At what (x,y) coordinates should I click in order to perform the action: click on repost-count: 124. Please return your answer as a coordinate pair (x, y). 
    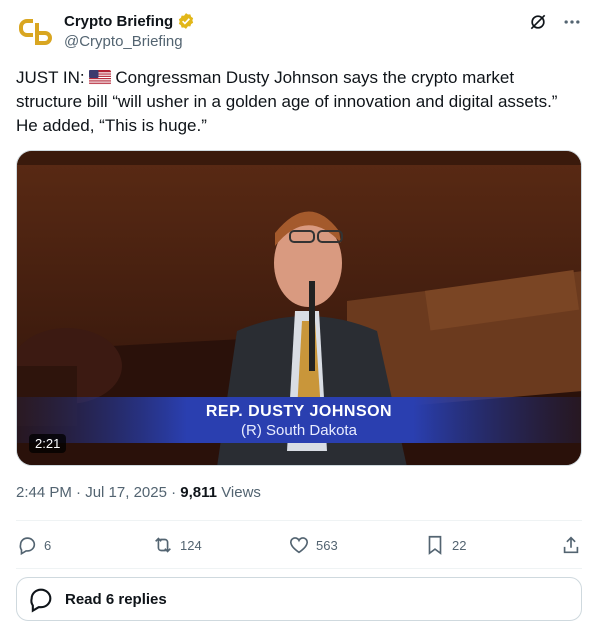
    Looking at the image, I should click on (191, 545).